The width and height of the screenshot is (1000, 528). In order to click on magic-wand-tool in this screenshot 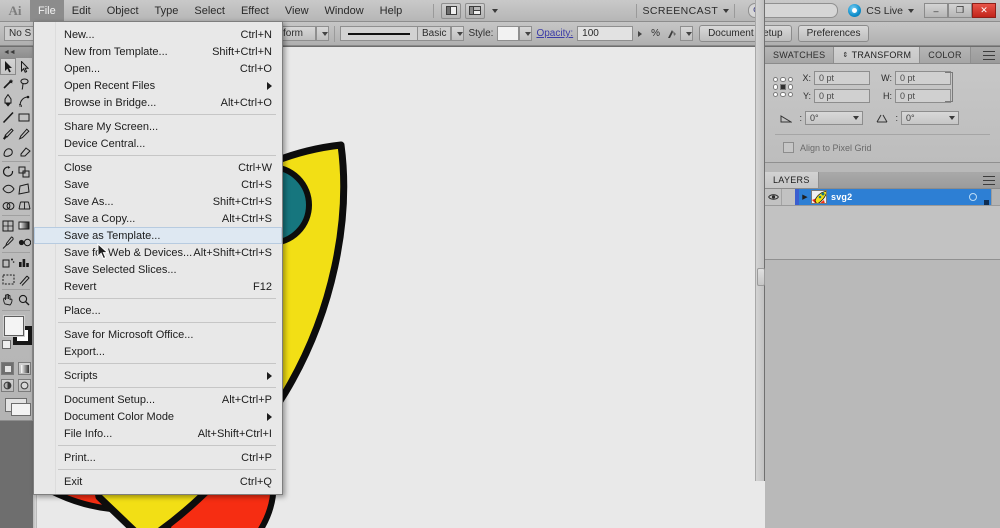, I will do `click(8, 83)`.